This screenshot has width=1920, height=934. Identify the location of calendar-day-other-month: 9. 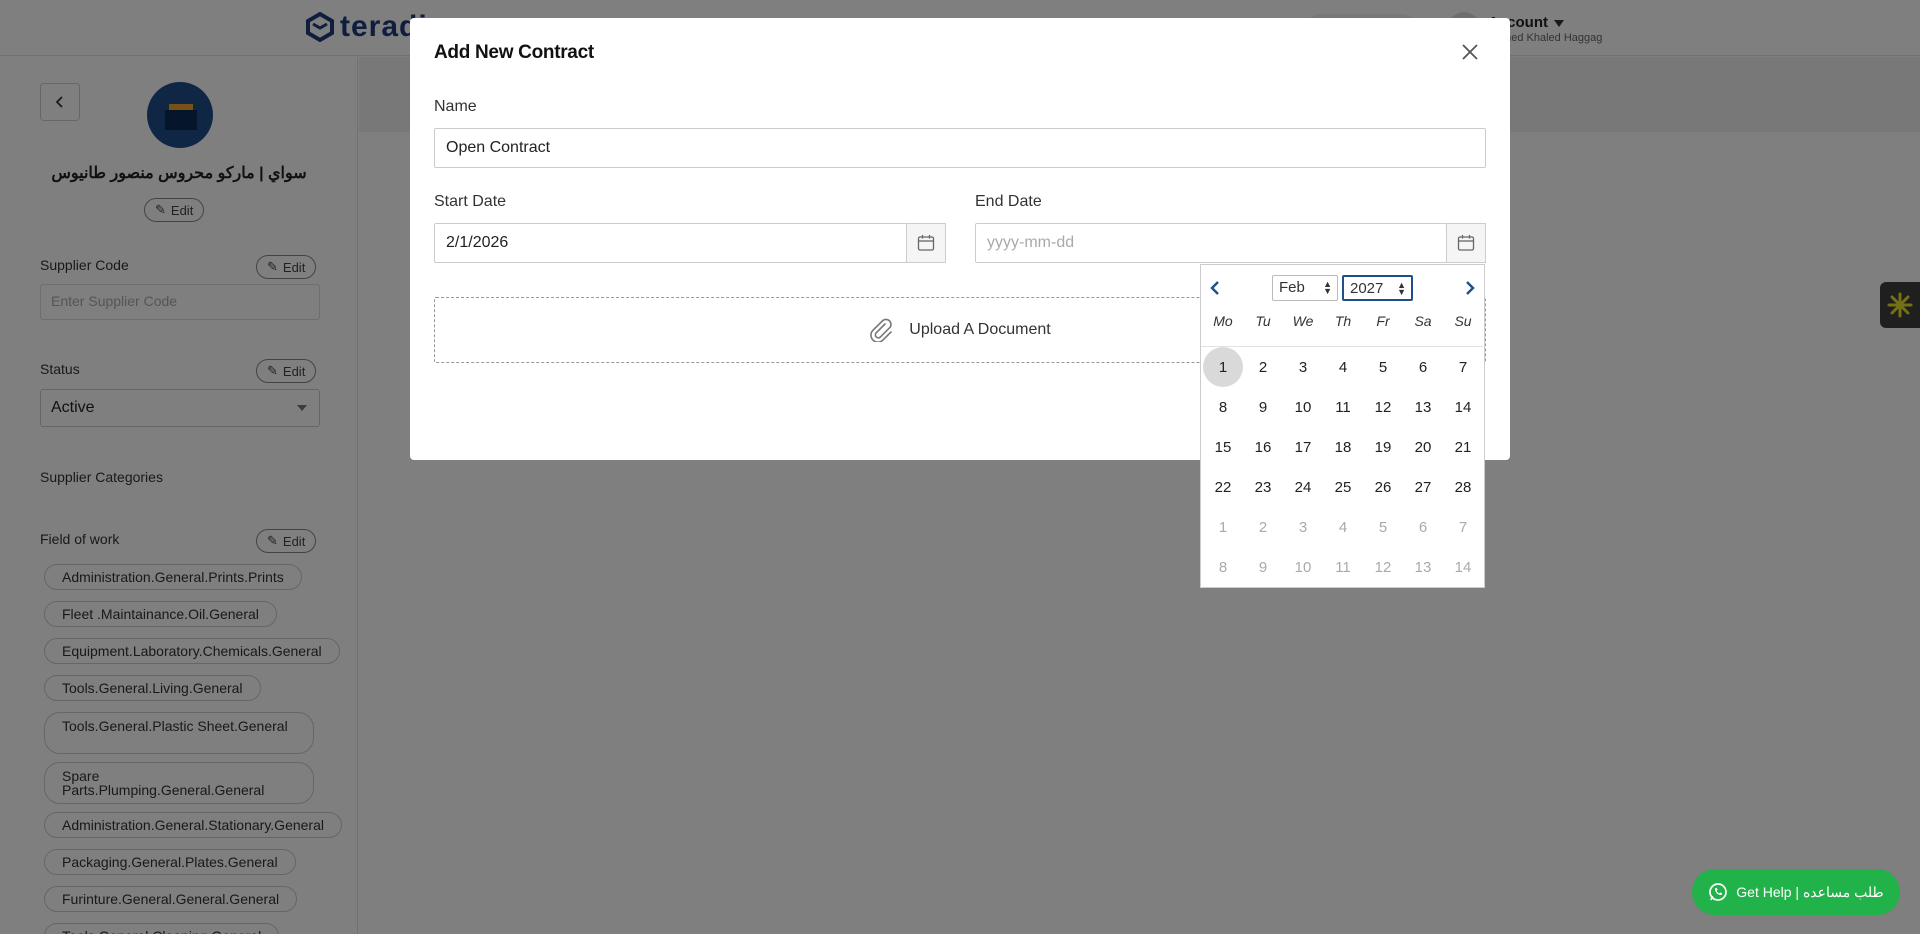
(1263, 567).